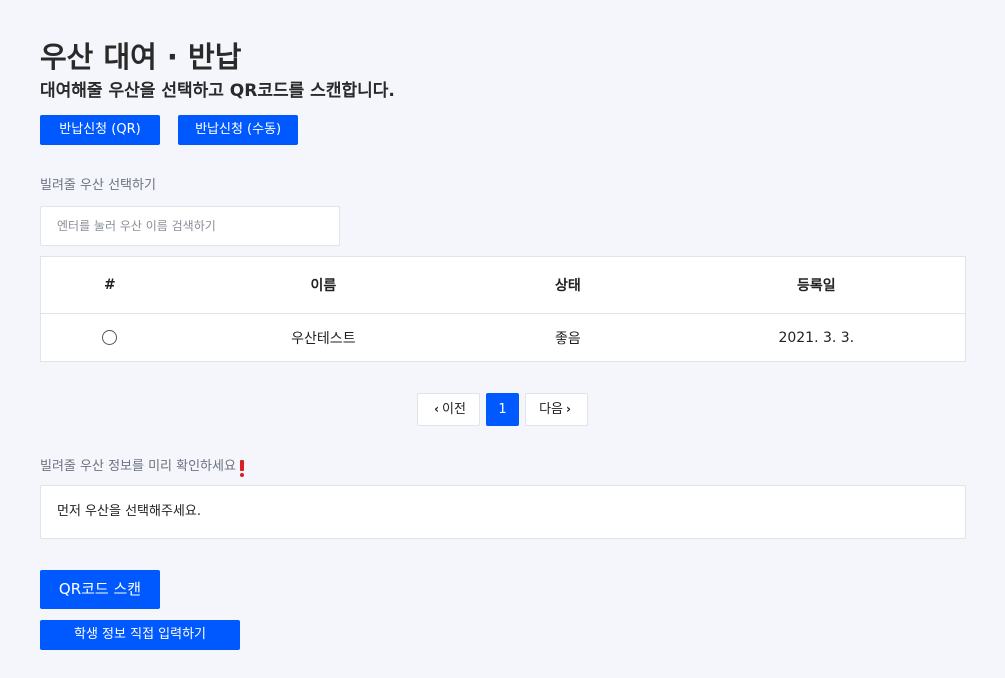  Describe the element at coordinates (241, 468) in the screenshot. I see `exclamation-icon` at that location.